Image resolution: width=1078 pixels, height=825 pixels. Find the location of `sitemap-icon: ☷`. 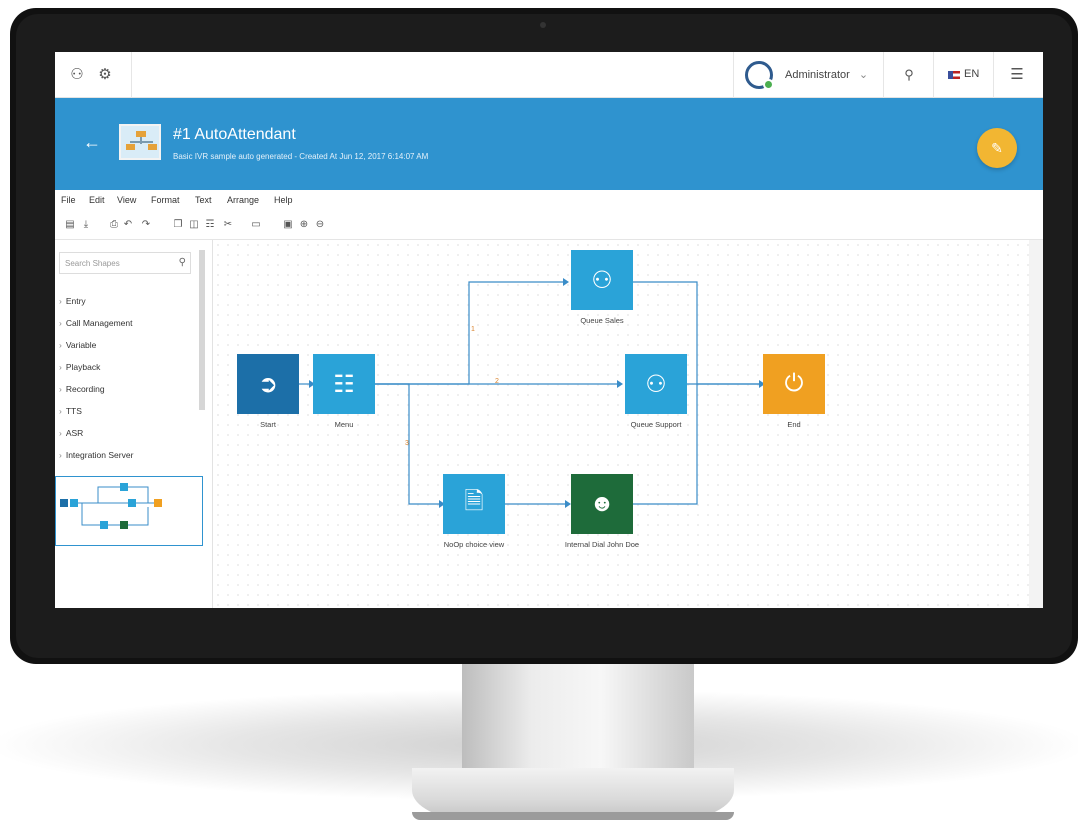

sitemap-icon: ☷ is located at coordinates (344, 384).